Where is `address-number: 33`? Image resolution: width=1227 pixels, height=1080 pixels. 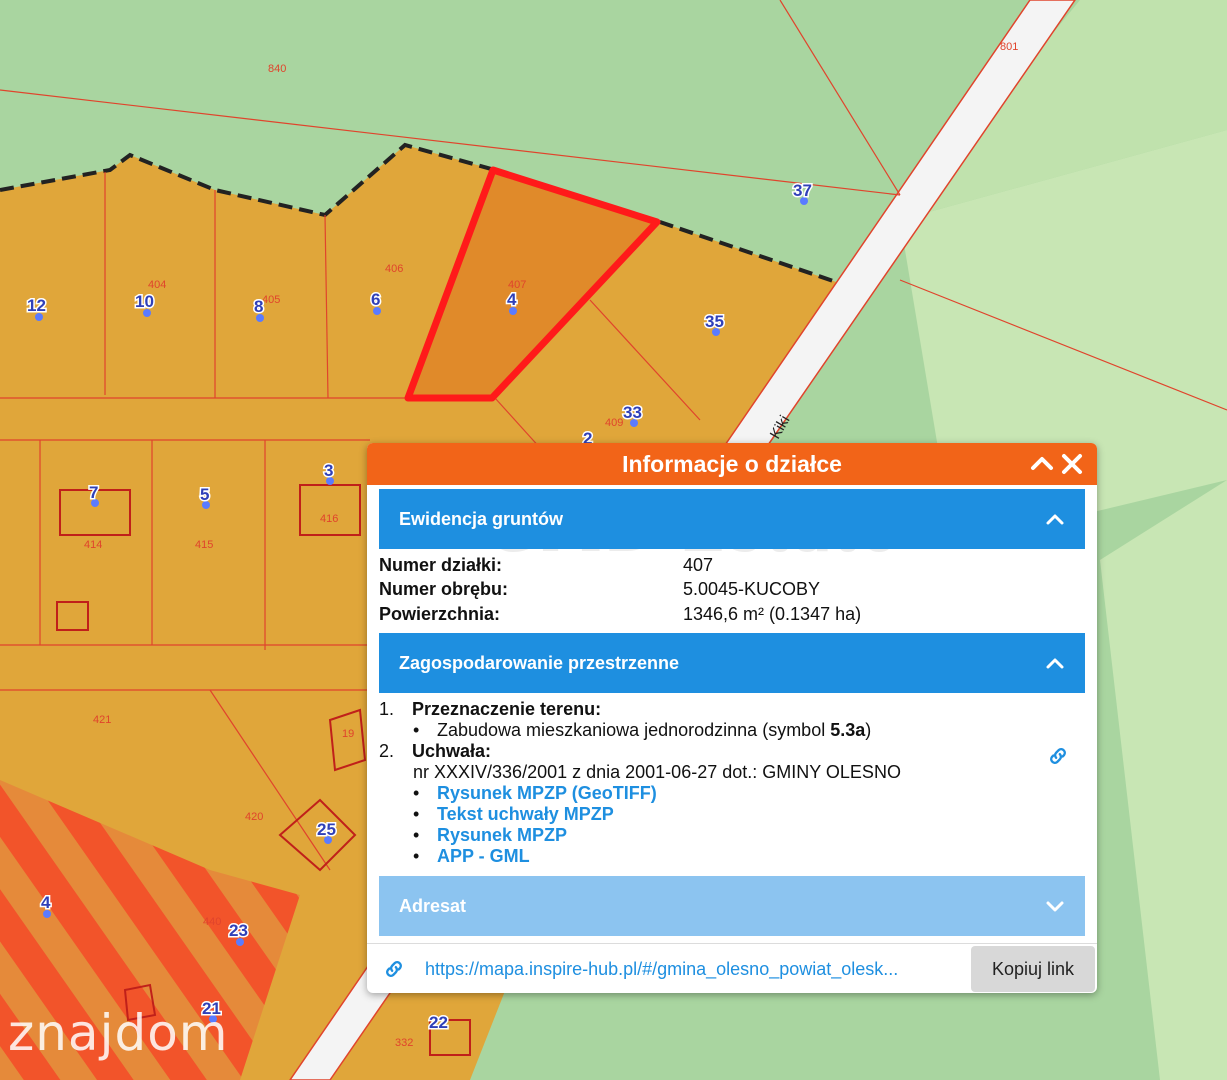
address-number: 33 is located at coordinates (632, 412).